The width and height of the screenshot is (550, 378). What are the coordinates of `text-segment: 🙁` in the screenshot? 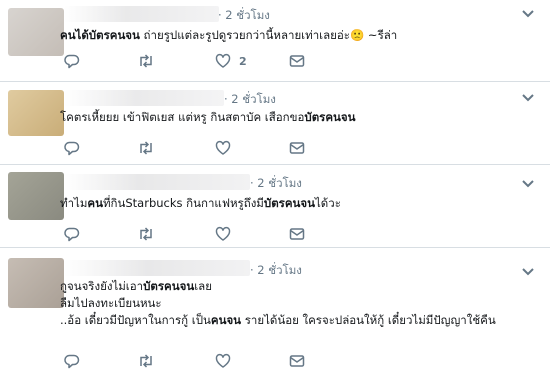 It's located at (357, 35).